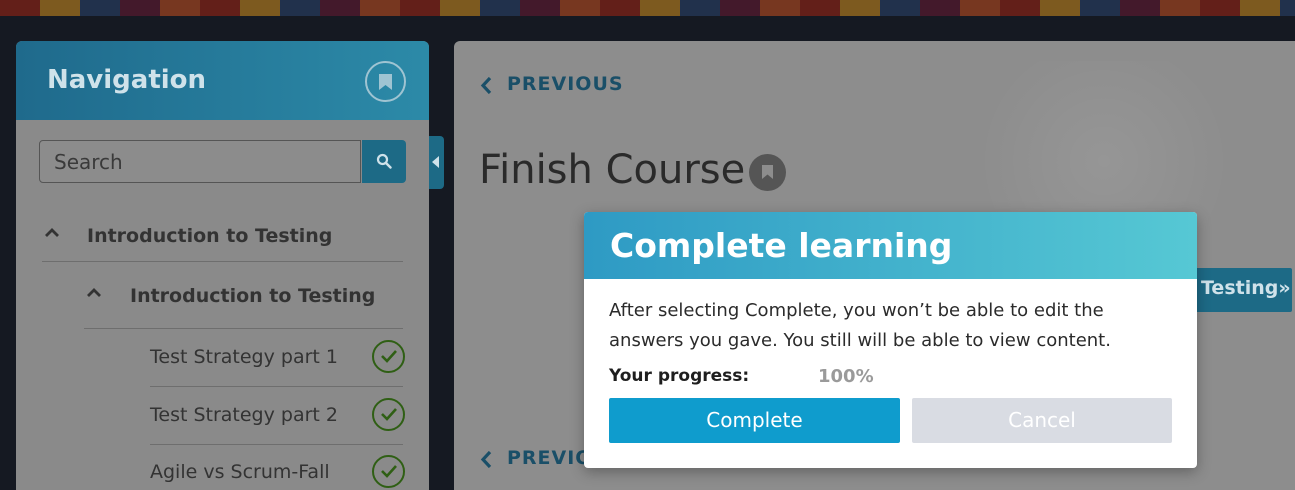 This screenshot has height=490, width=1295. What do you see at coordinates (679, 376) in the screenshot?
I see `progress-label: Your progress:` at bounding box center [679, 376].